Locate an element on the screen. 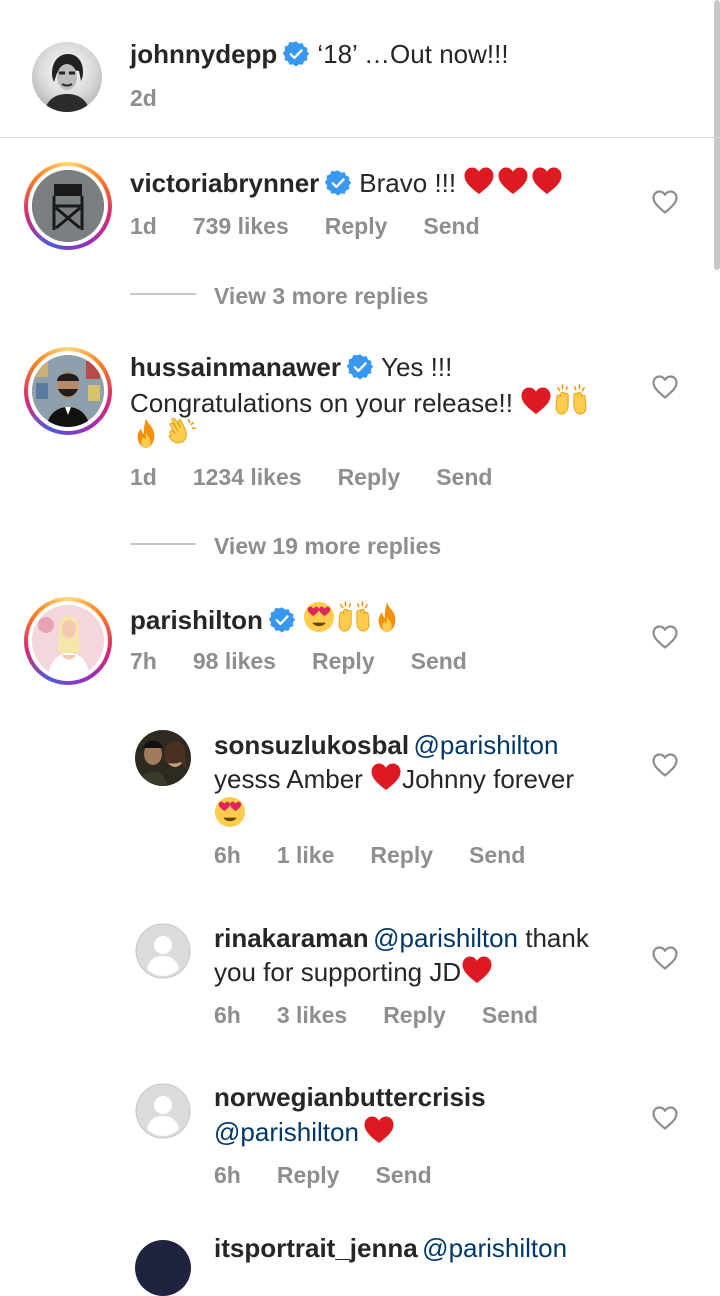 This screenshot has height=1296, width=720. scrollbar is located at coordinates (717, 135).